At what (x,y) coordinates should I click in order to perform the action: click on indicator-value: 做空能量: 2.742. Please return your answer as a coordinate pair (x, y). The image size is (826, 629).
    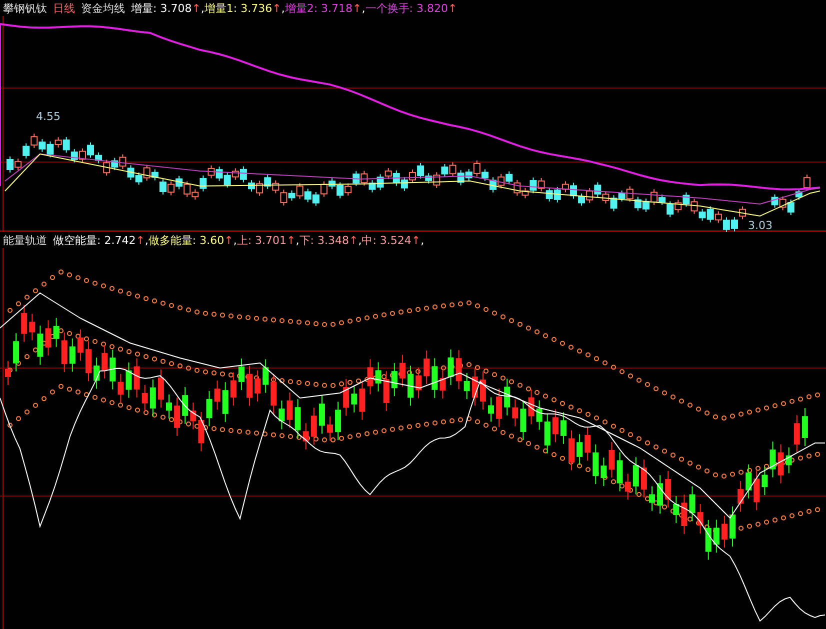
    Looking at the image, I should click on (94, 240).